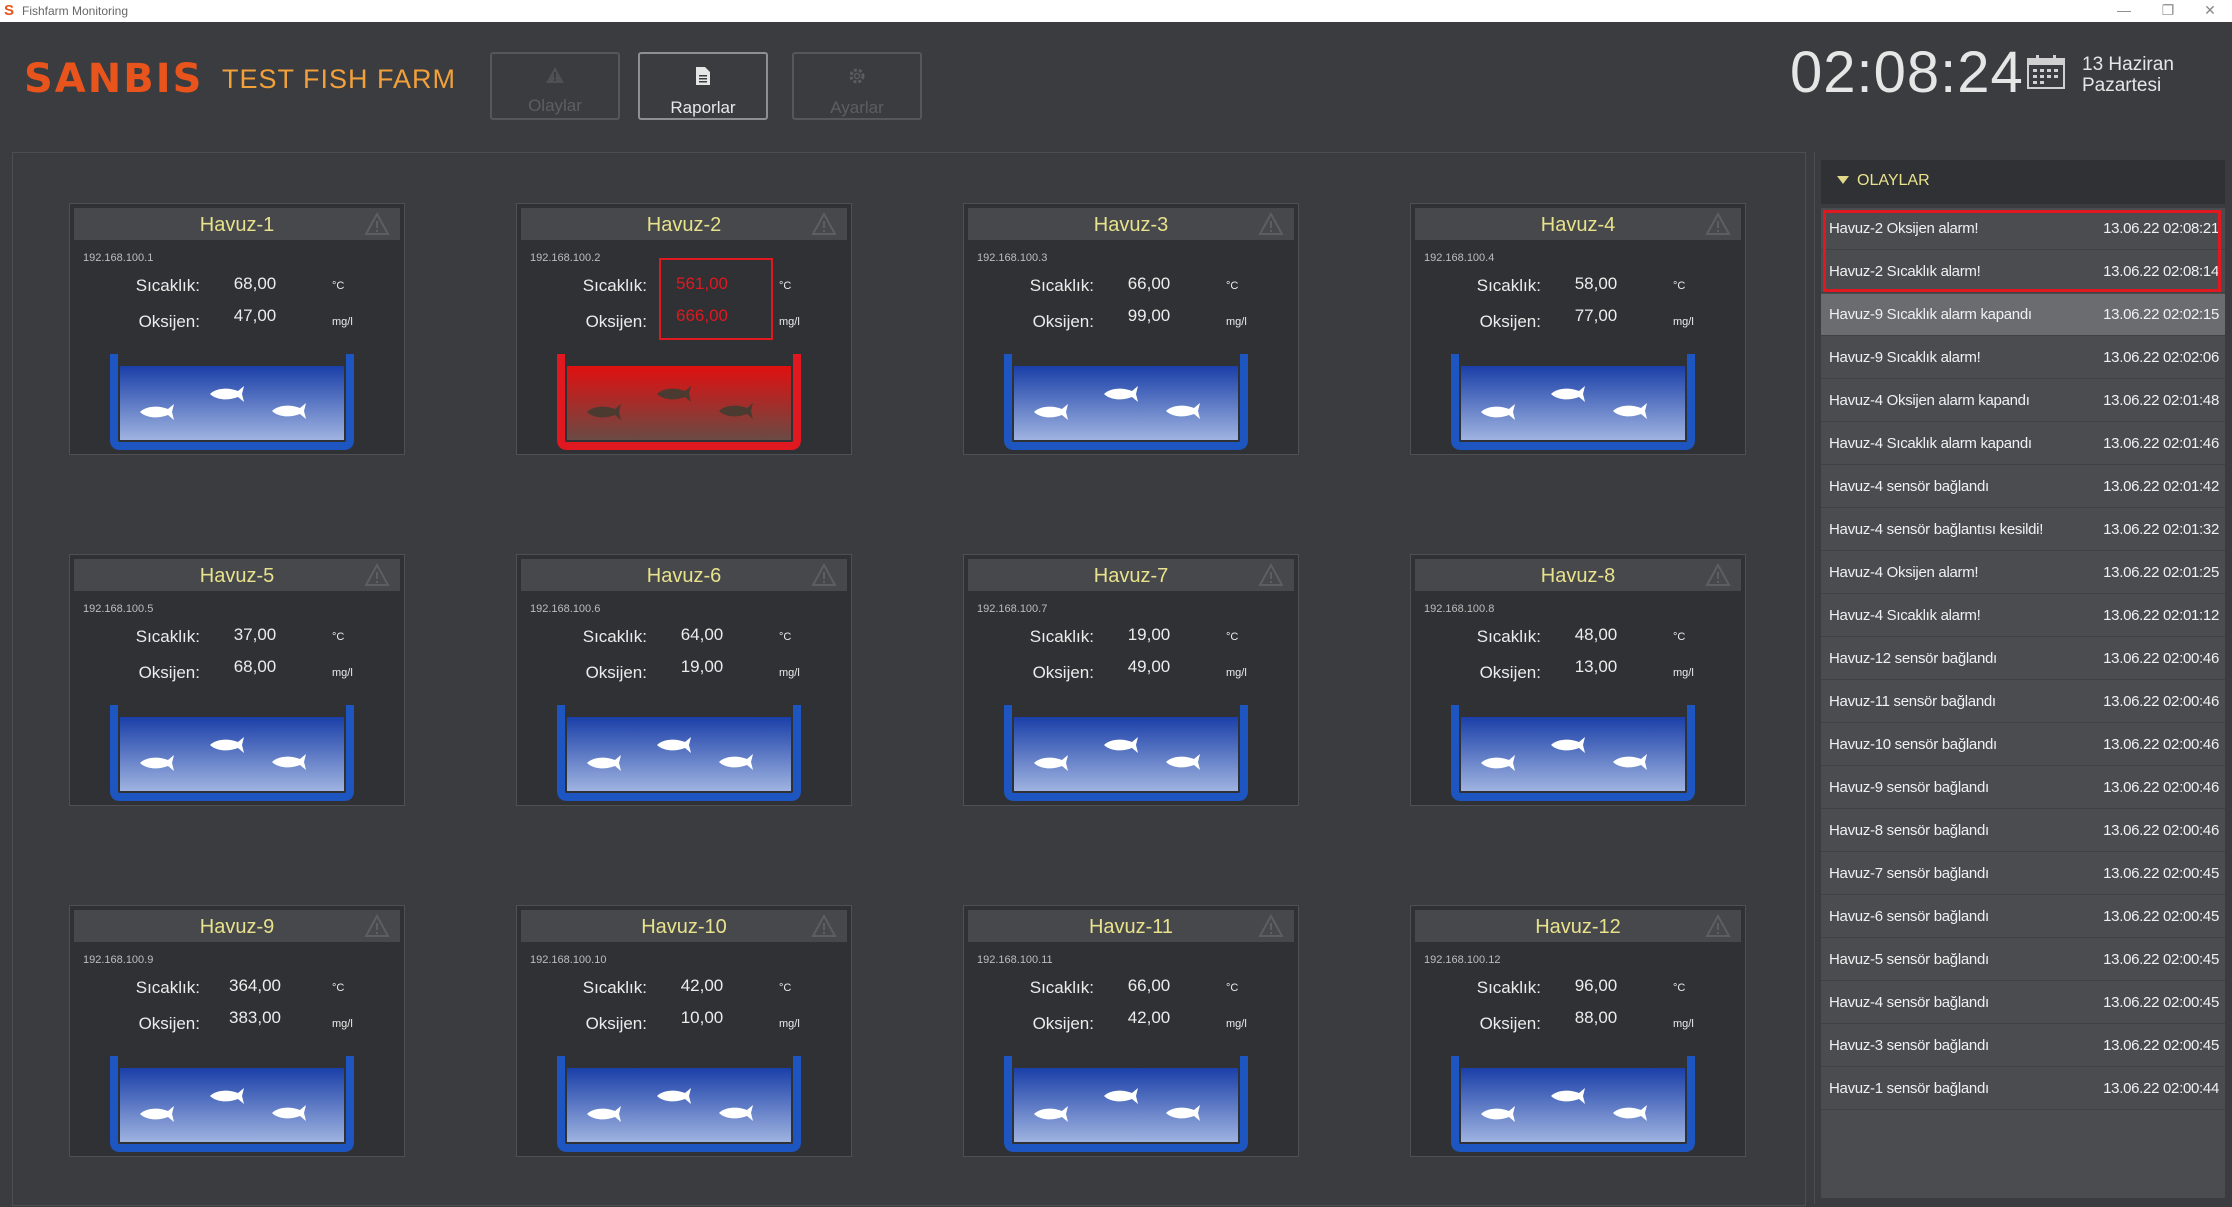  I want to click on event-text: Havuz-7 sensör bağlandı, so click(1909, 873).